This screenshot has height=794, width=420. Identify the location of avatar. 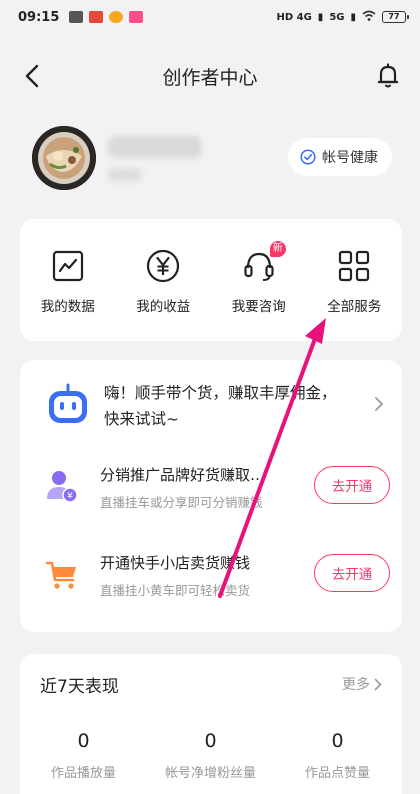
(64, 158).